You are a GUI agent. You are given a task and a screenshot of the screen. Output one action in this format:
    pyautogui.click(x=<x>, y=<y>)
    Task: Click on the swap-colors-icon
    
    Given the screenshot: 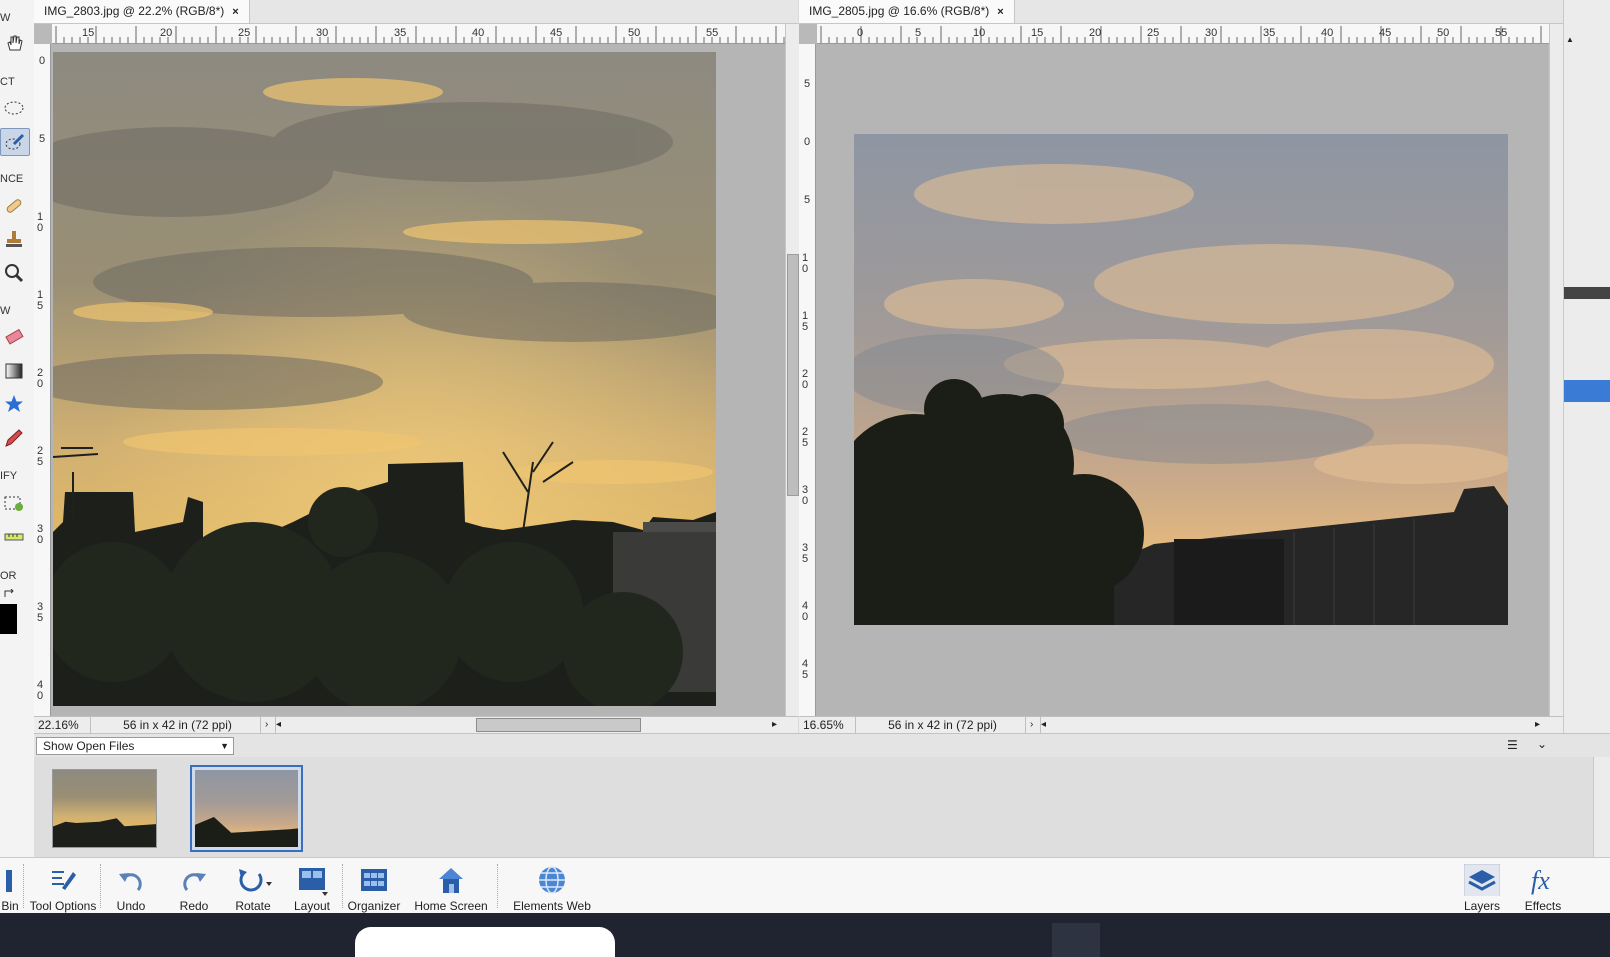 What is the action you would take?
    pyautogui.click(x=10, y=593)
    